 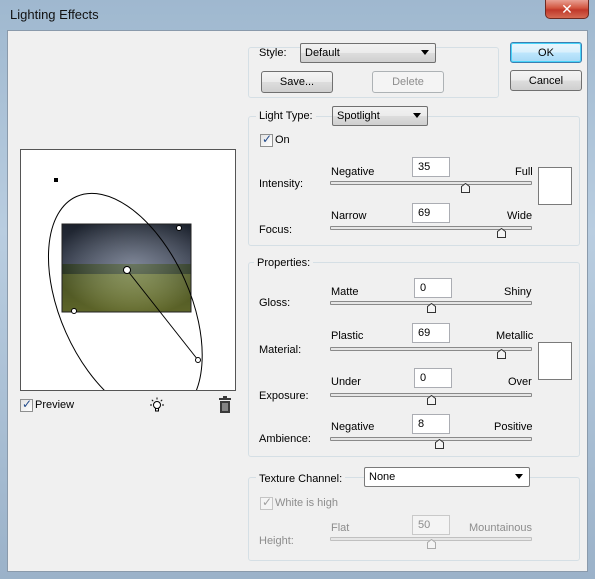 I want to click on intensity-min-label: Negative, so click(x=353, y=172).